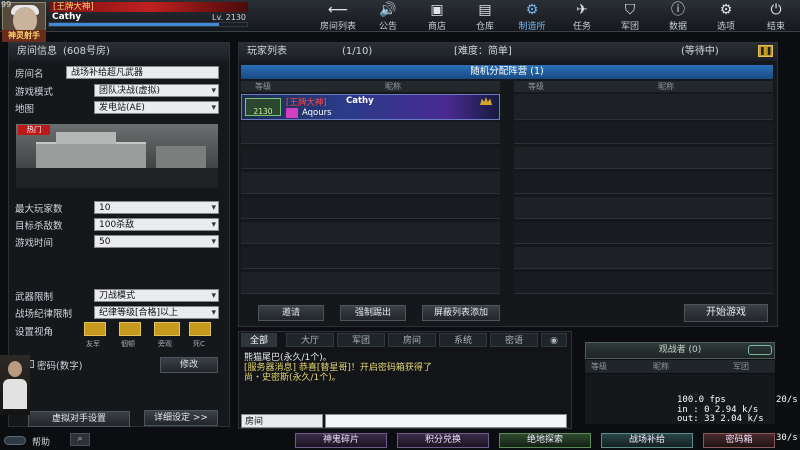 This screenshot has height=450, width=800. I want to click on discipline-label: 战场纪律限制, so click(44, 314).